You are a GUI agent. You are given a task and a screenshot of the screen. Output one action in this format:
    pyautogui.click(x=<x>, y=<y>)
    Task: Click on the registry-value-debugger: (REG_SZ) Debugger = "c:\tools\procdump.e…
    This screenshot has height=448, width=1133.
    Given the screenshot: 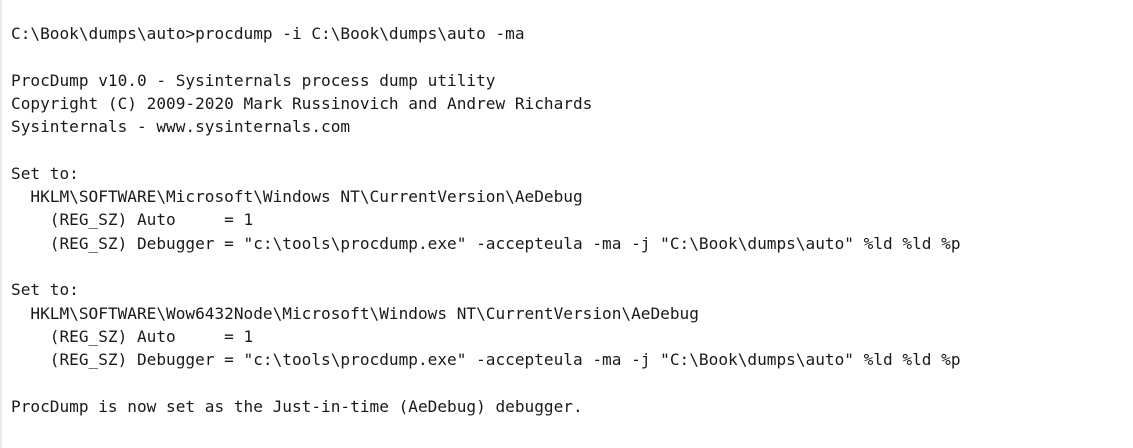 What is the action you would take?
    pyautogui.click(x=486, y=243)
    